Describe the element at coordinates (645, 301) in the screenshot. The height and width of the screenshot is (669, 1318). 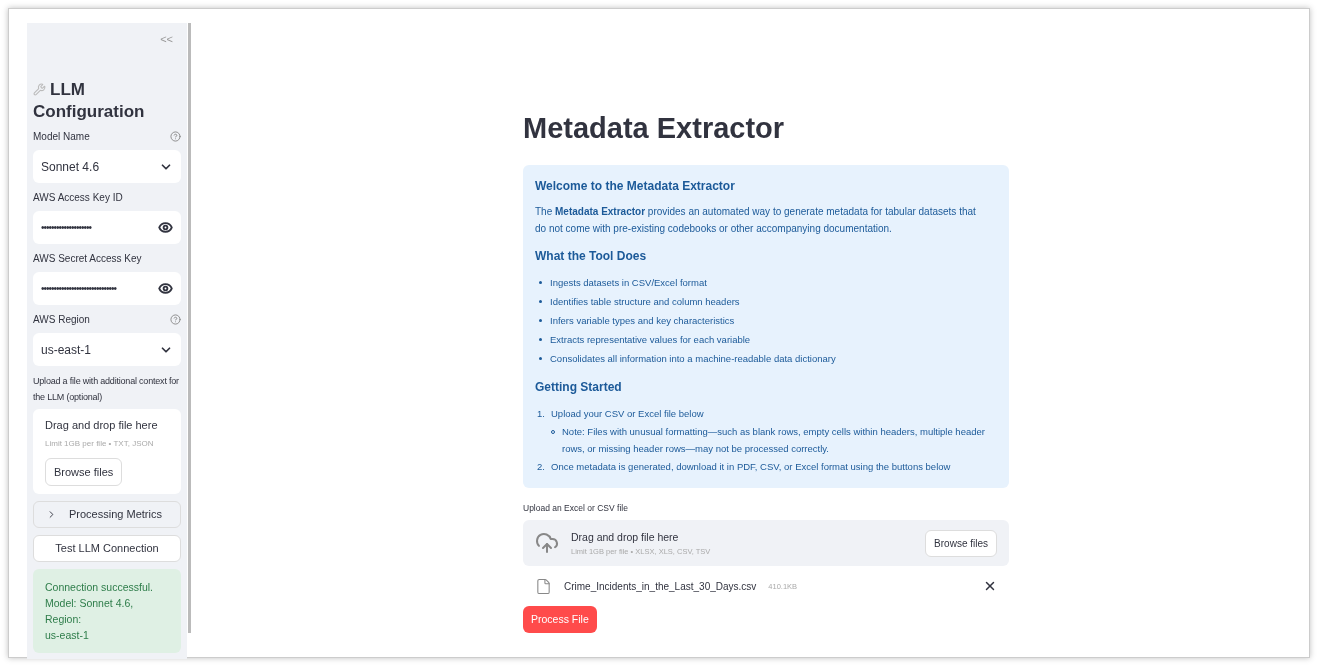
I see `feature-item: Identifies table structure and column headers` at that location.